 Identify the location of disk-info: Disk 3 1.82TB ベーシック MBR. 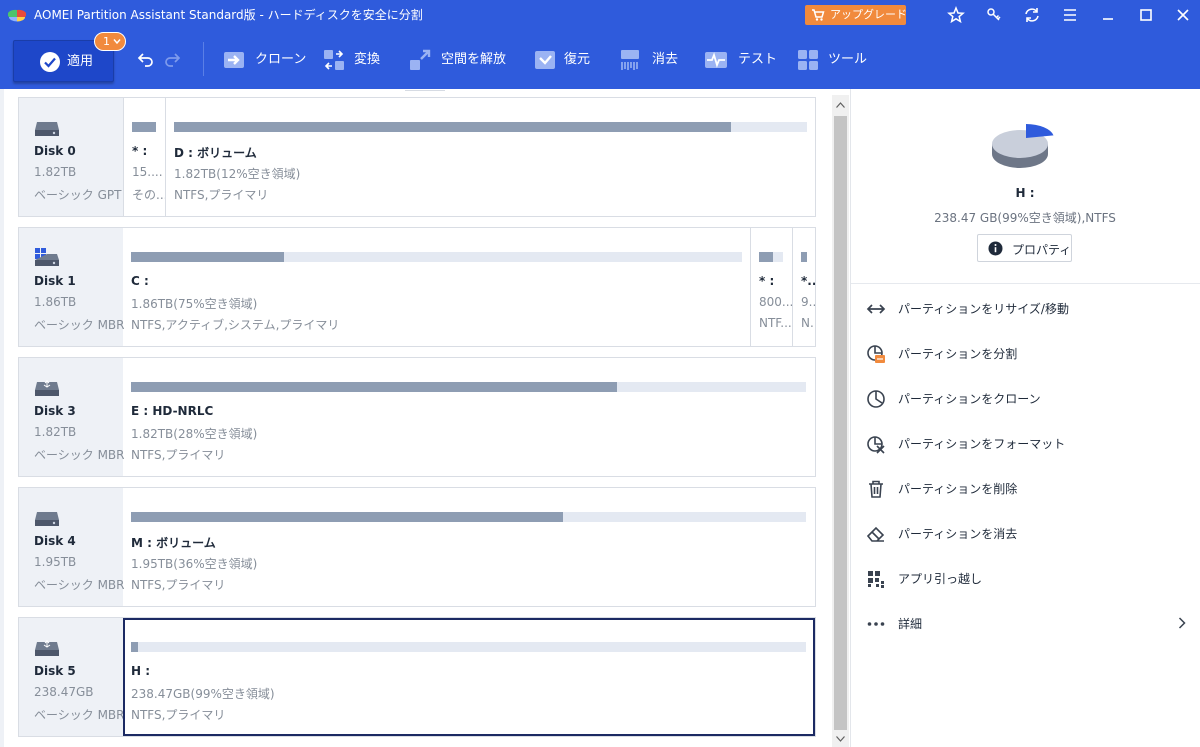
(72, 417).